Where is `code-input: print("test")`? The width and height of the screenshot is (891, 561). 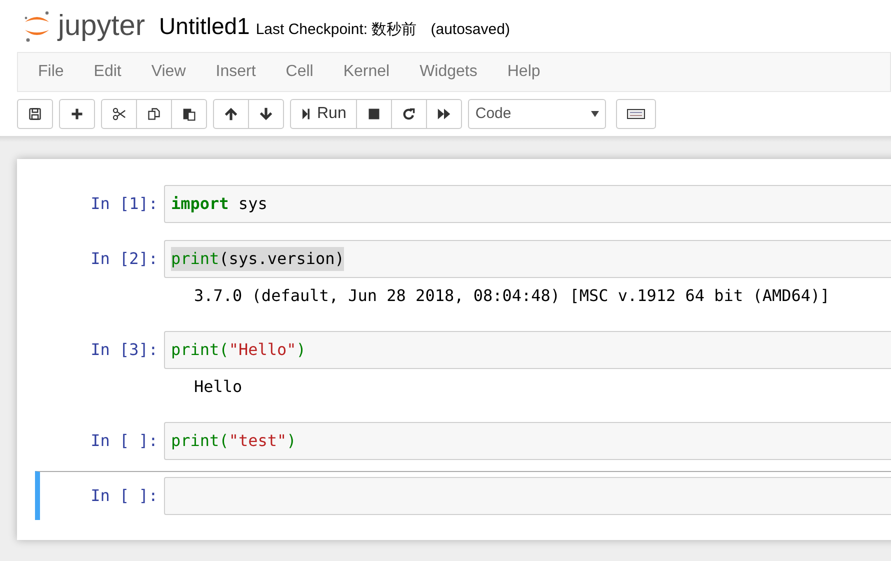 code-input: print("test") is located at coordinates (527, 441).